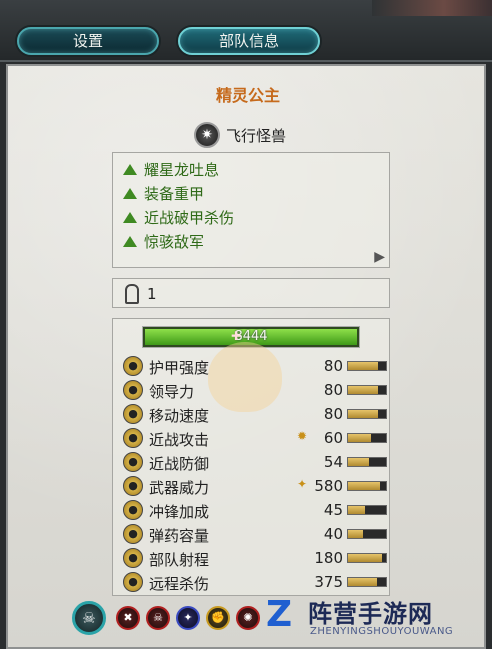  I want to click on stat-value: 54, so click(333, 462).